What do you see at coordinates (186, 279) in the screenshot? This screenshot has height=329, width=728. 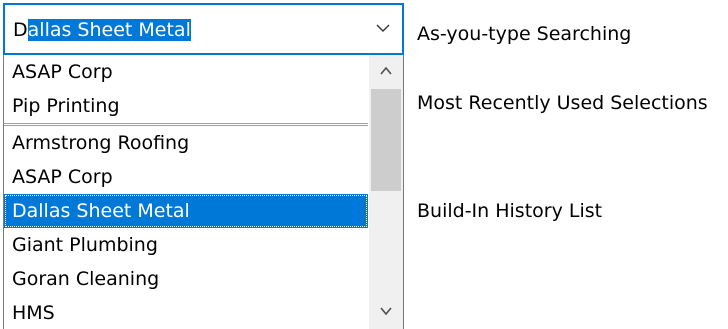 I see `list-item: Goran Cleaning` at bounding box center [186, 279].